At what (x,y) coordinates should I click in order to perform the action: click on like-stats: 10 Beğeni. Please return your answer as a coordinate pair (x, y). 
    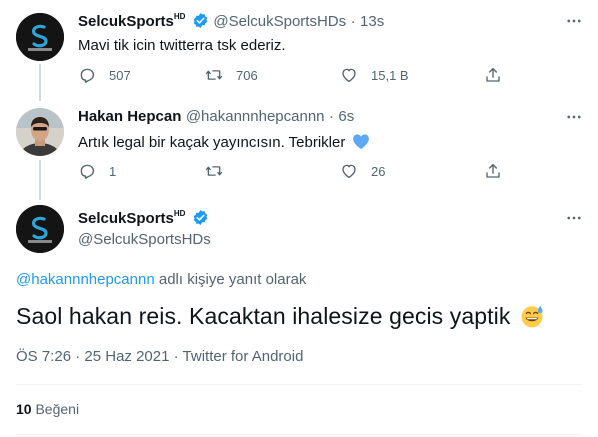
    Looking at the image, I should click on (47, 409).